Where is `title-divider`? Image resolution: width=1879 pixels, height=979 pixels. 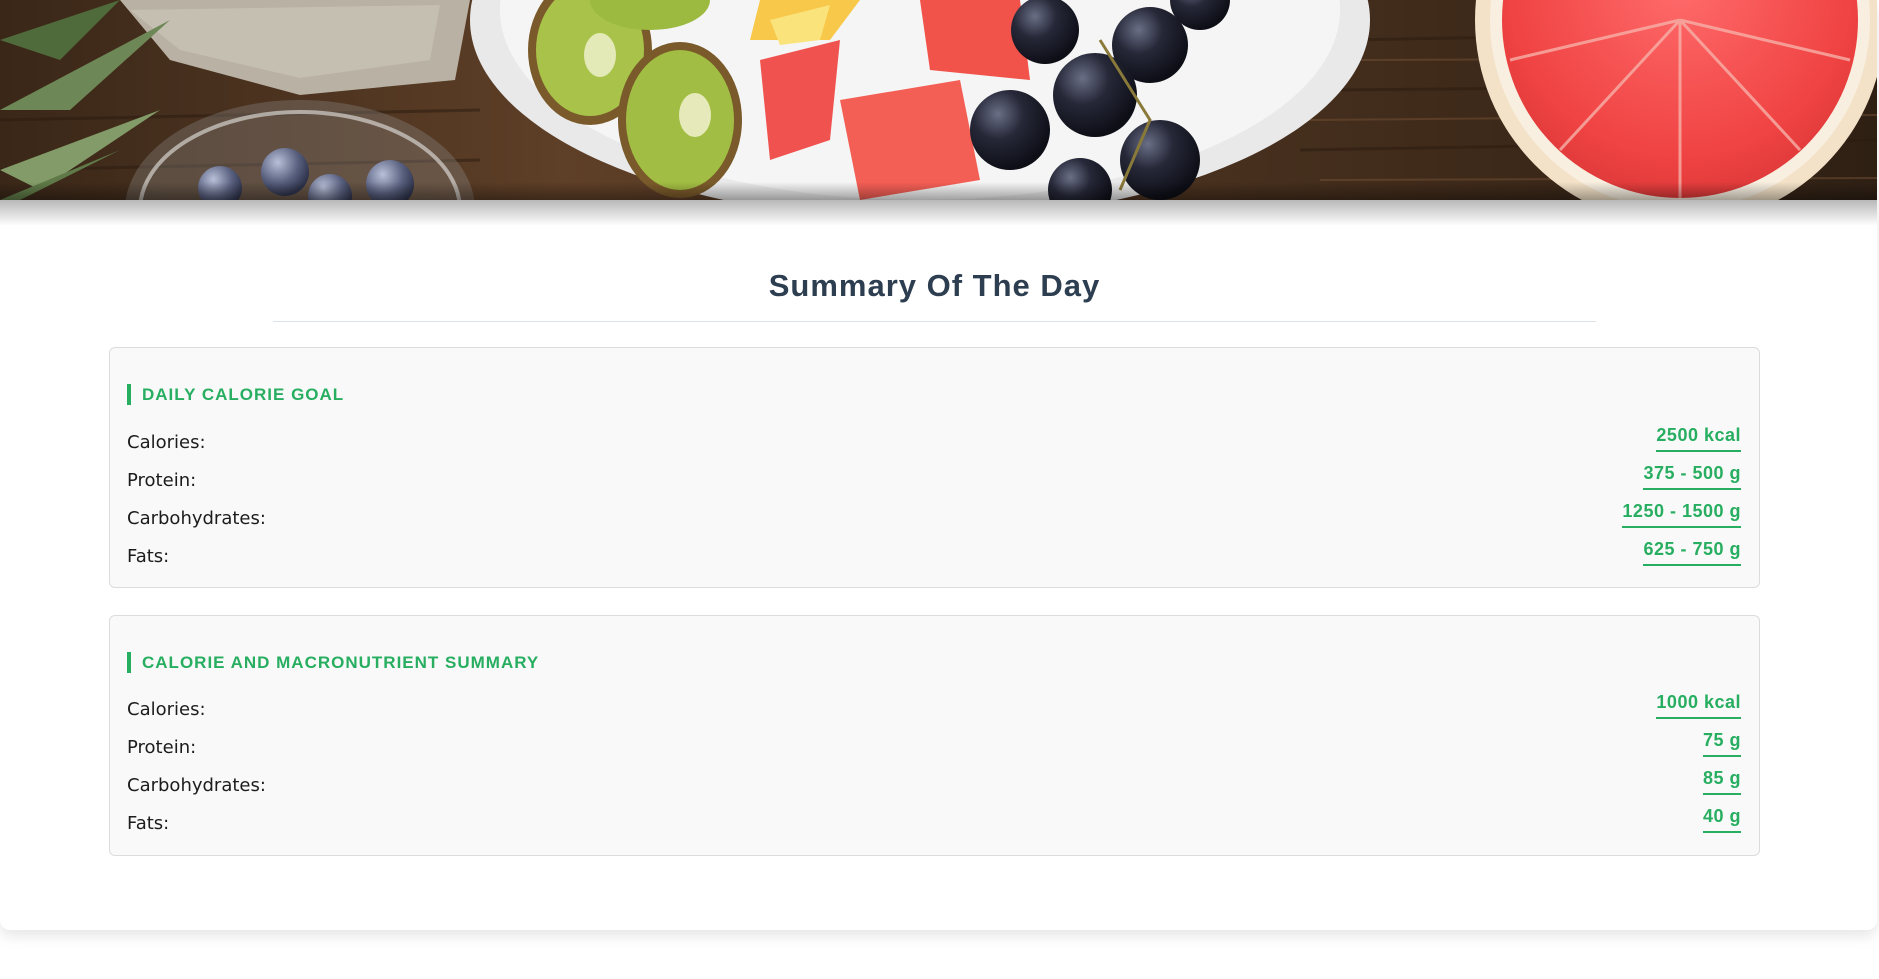 title-divider is located at coordinates (934, 321).